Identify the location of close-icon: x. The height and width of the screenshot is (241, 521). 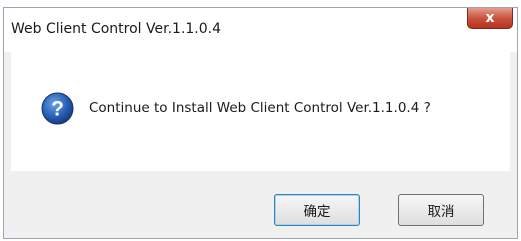
(490, 17).